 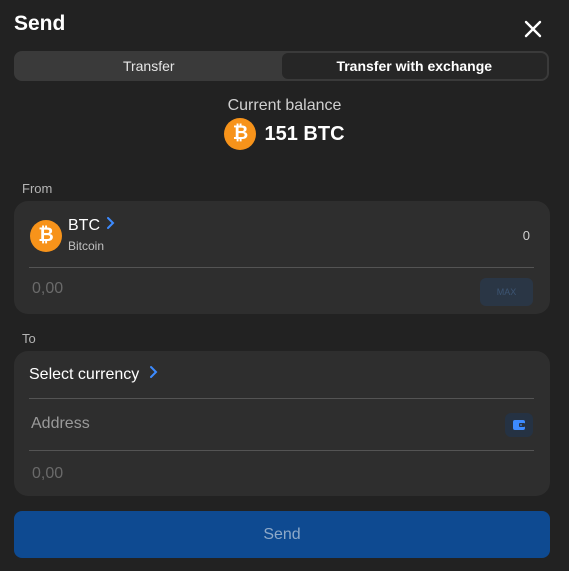 What do you see at coordinates (84, 225) in the screenshot?
I see `coin-ticker: BTC` at bounding box center [84, 225].